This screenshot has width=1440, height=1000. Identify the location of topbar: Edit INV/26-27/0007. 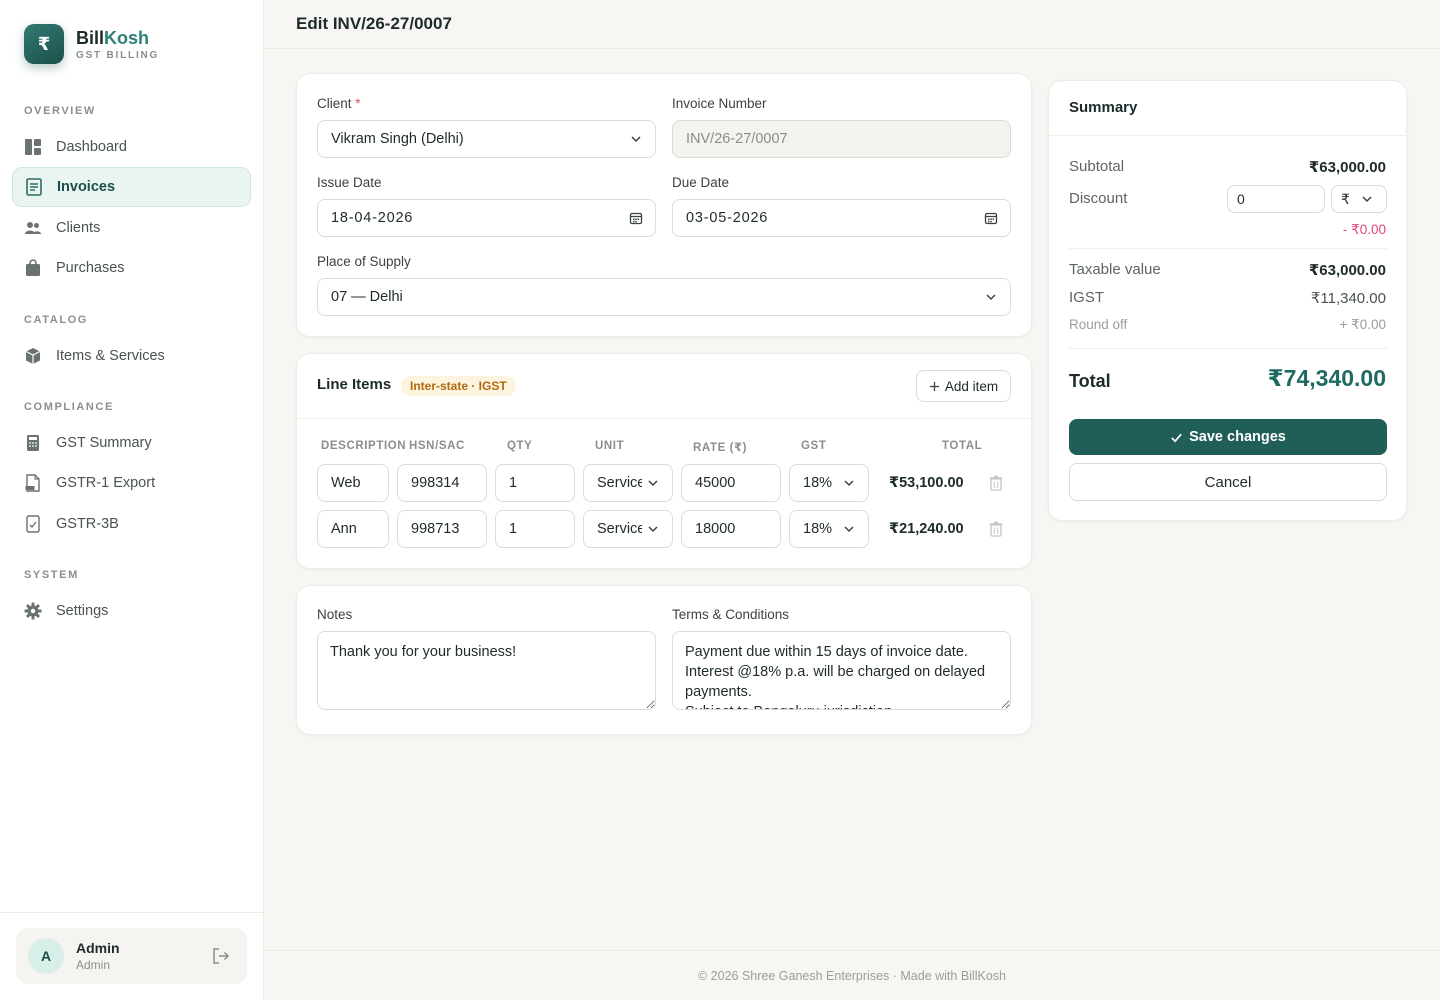
(852, 24).